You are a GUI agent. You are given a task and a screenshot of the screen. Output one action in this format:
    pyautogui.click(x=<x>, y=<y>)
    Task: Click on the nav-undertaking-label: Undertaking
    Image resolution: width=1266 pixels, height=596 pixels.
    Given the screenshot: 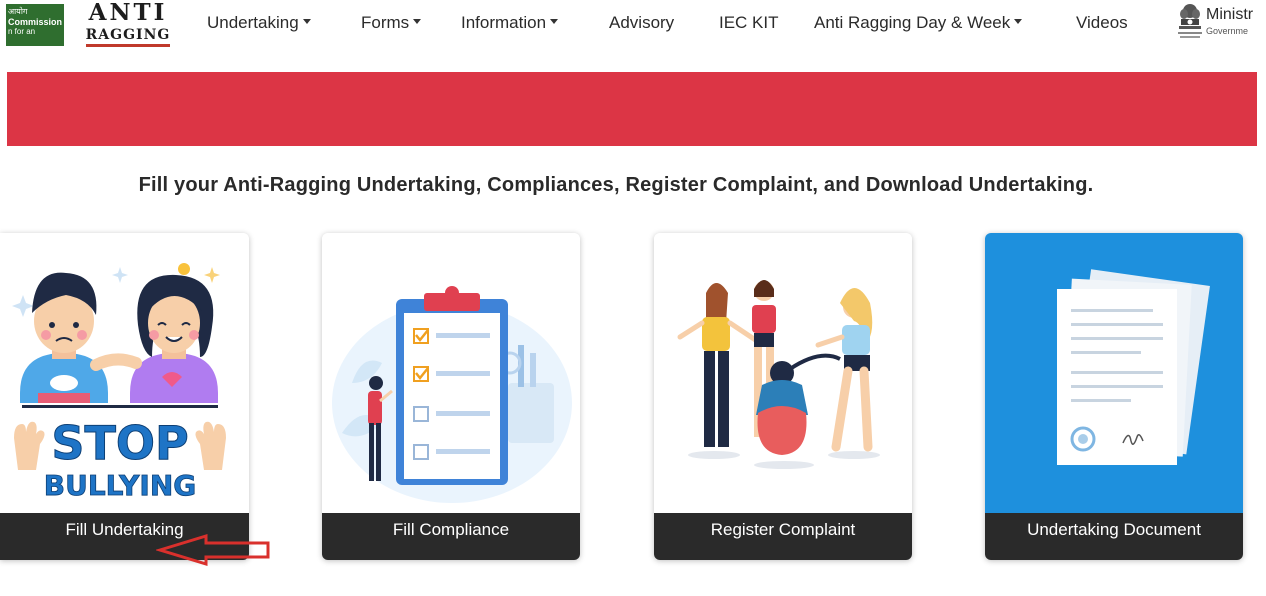 What is the action you would take?
    pyautogui.click(x=253, y=22)
    